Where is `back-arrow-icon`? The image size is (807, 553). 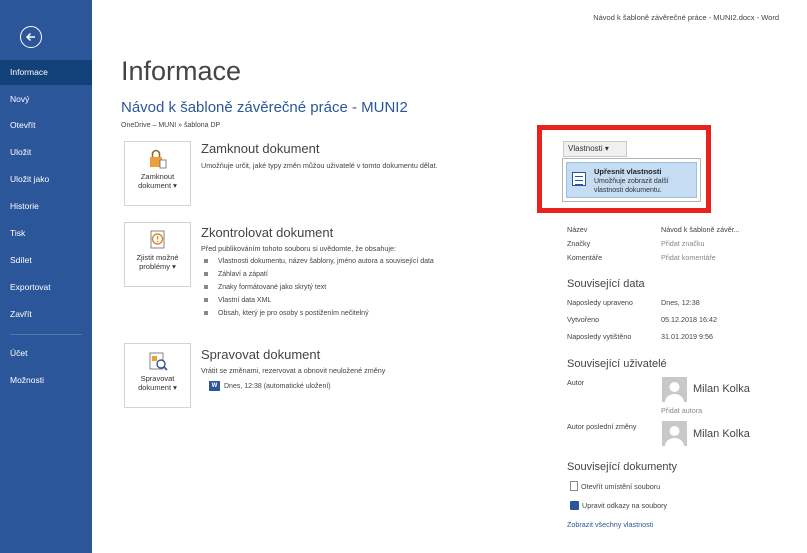 back-arrow-icon is located at coordinates (31, 37).